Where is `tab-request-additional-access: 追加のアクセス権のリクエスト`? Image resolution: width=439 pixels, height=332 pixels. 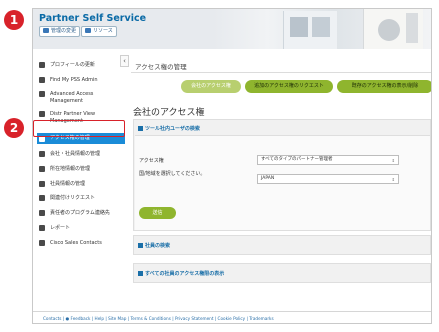 tab-request-additional-access: 追加のアクセス権のリクエスト is located at coordinates (289, 86).